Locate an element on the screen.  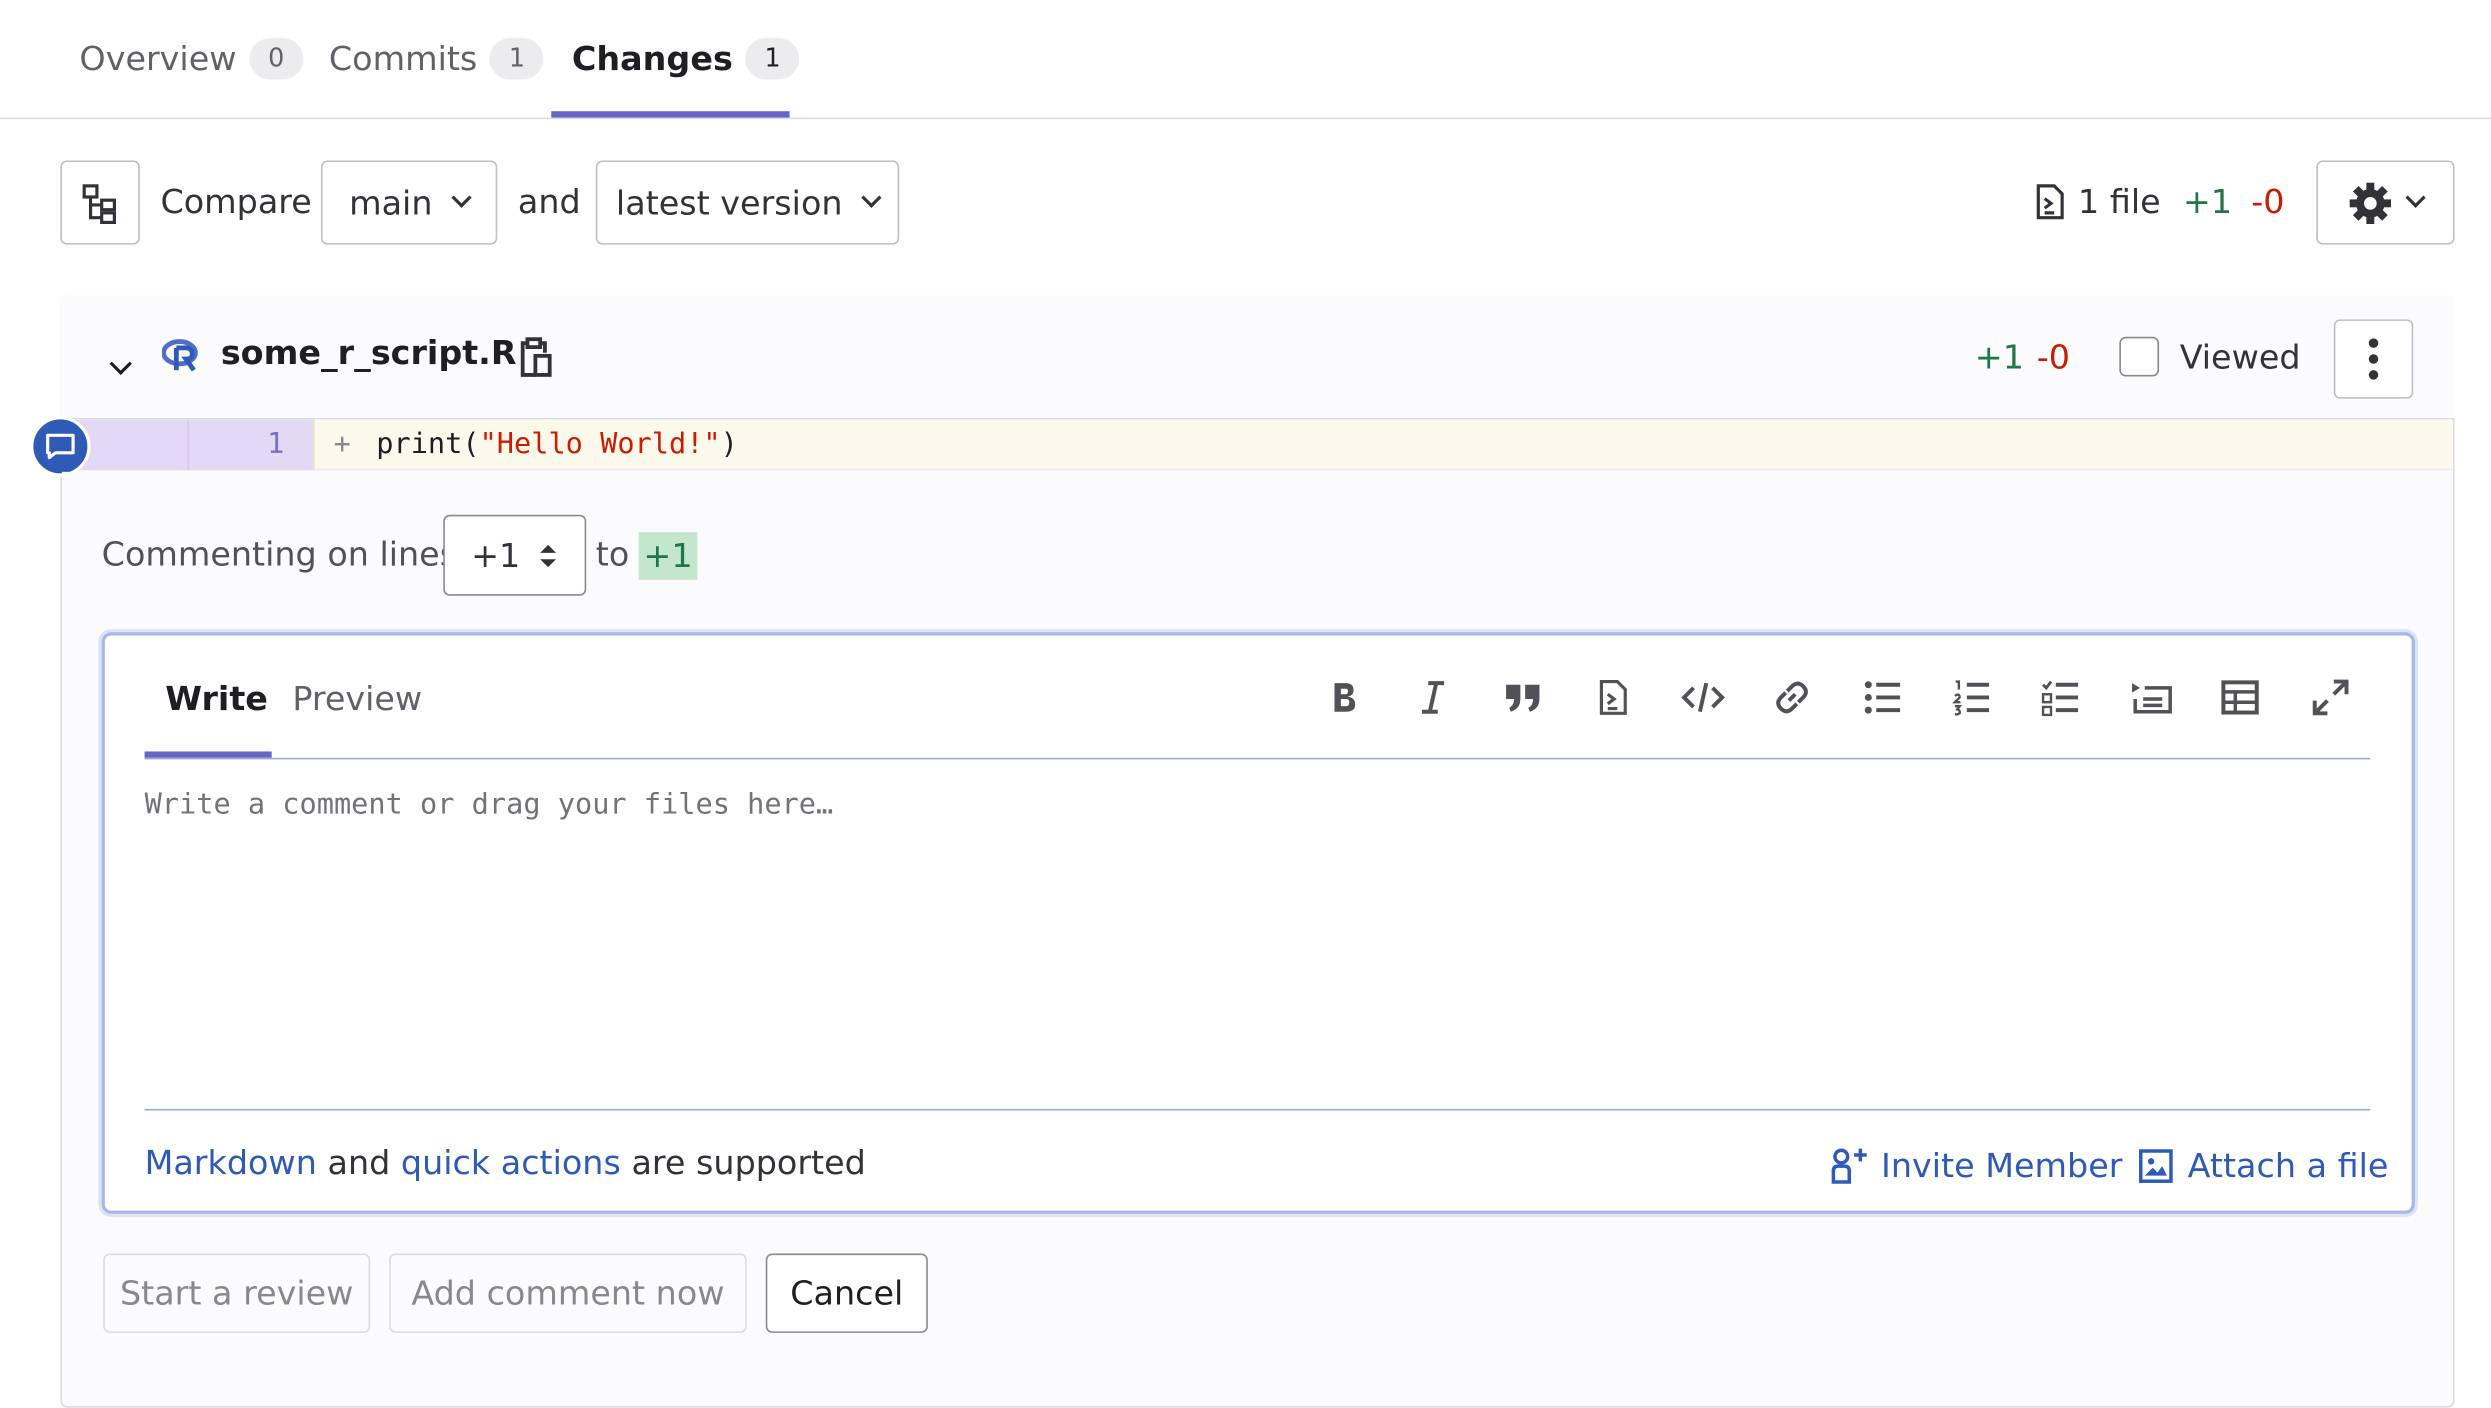
attach-file-button: Attach a file is located at coordinates (2263, 1166).